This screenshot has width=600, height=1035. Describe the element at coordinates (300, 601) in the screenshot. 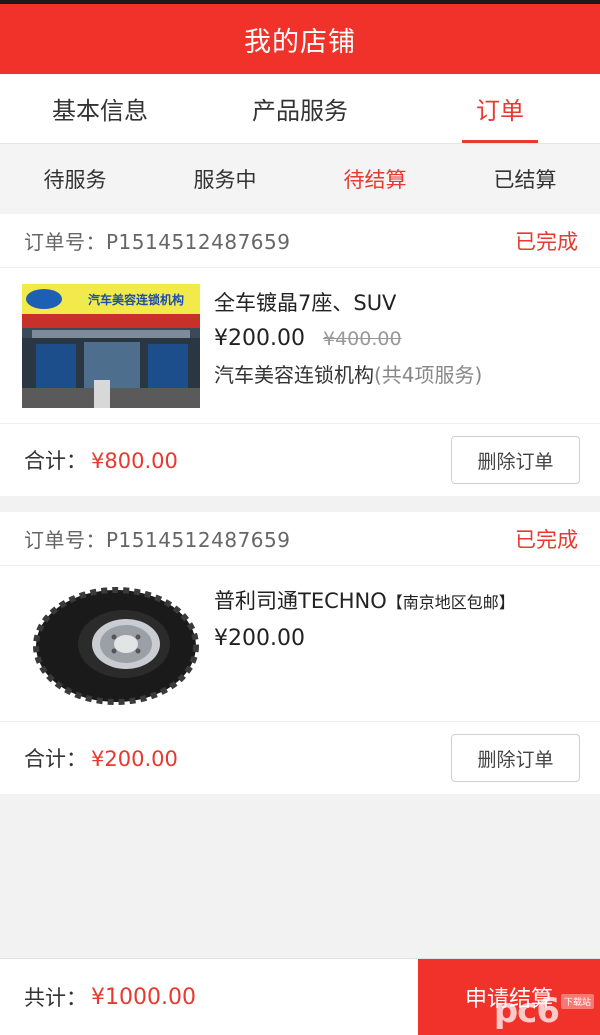

I see `product-name: 普利司通TECHNO` at that location.